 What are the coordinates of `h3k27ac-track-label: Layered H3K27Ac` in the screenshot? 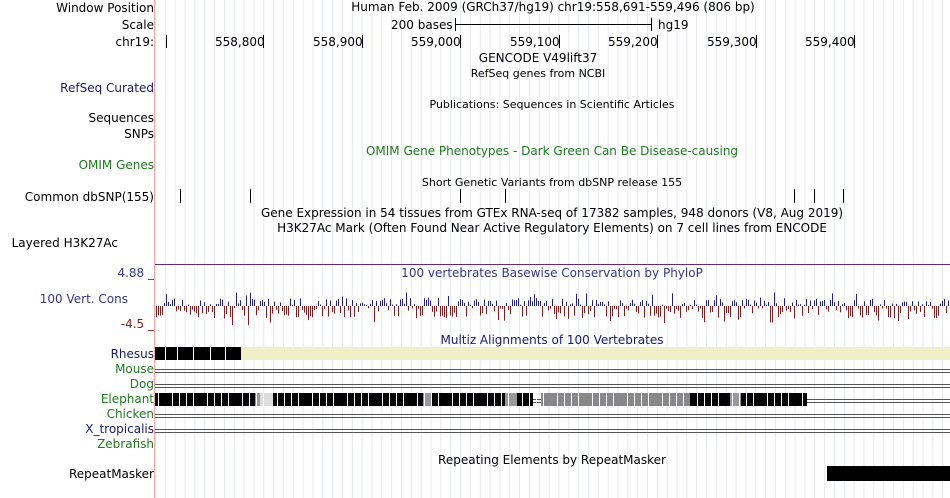 It's located at (65, 243).